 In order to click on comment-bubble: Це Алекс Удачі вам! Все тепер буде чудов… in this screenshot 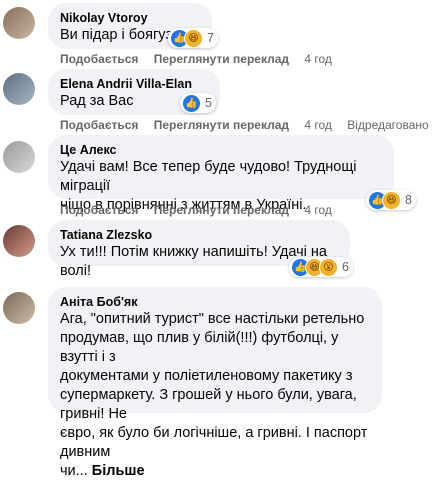, I will do `click(221, 174)`.